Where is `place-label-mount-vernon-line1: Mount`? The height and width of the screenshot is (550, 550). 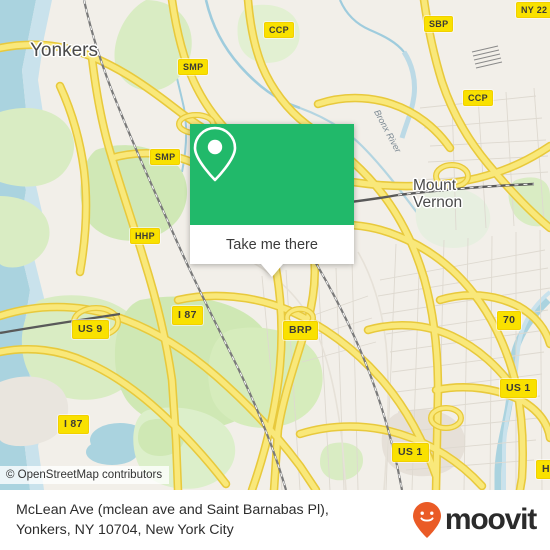 place-label-mount-vernon-line1: Mount is located at coordinates (435, 185).